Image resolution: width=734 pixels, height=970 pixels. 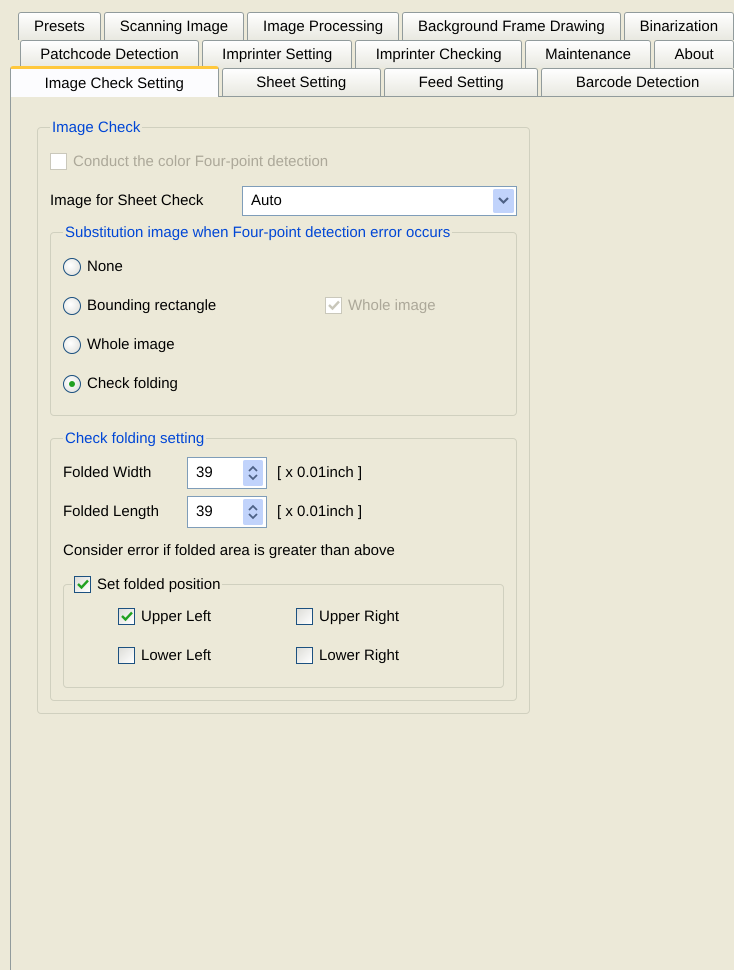 I want to click on tab: Imprinter Setting, so click(x=277, y=54).